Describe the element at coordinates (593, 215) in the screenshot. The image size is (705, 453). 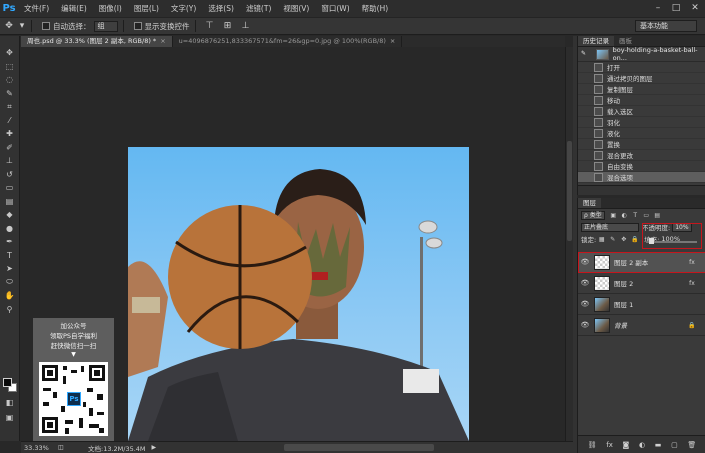
I see `filter-kind-dropdown: ρ 类型` at that location.